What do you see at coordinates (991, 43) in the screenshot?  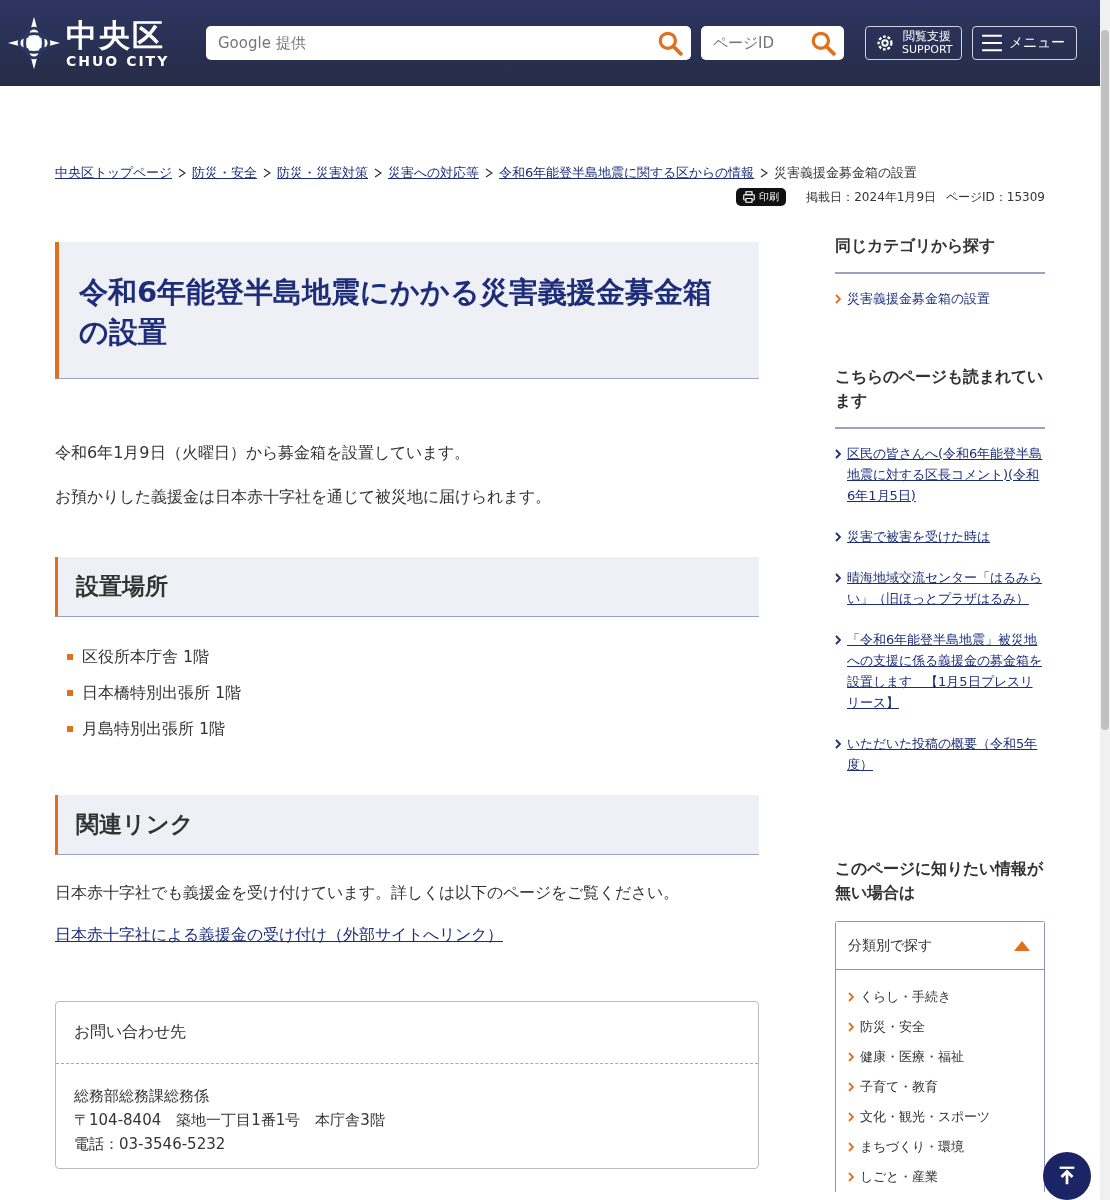 I see `menu-icon` at bounding box center [991, 43].